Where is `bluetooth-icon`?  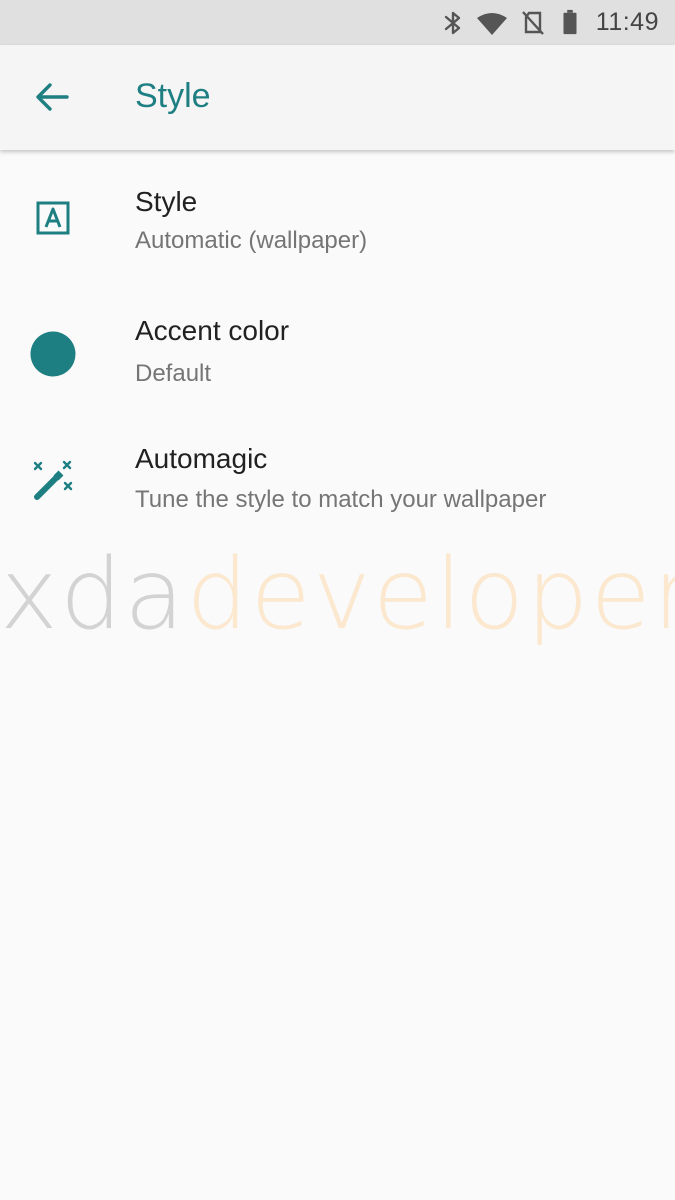 bluetooth-icon is located at coordinates (452, 23).